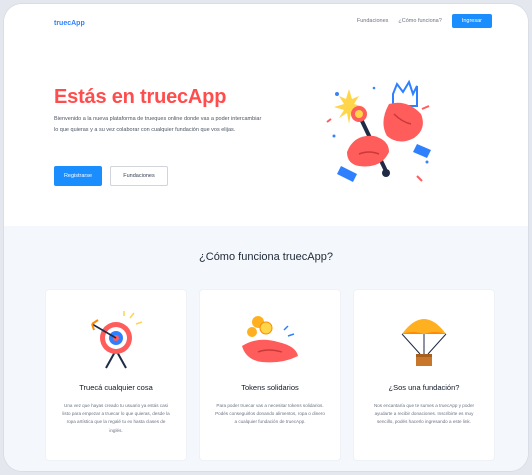 Image resolution: width=532 pixels, height=475 pixels. What do you see at coordinates (373, 21) in the screenshot?
I see `nav-link-fundaciones: Fundaciones` at bounding box center [373, 21].